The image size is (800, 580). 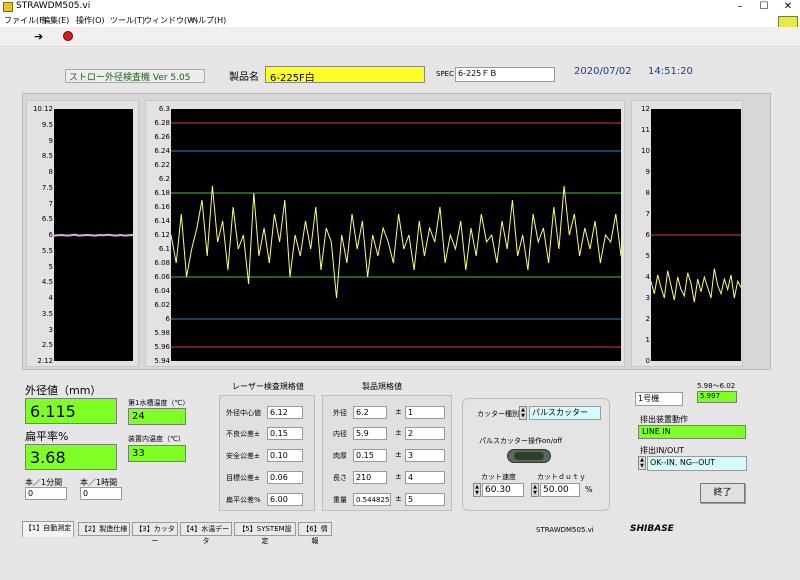 I want to click on right-plot-area, so click(x=696, y=235).